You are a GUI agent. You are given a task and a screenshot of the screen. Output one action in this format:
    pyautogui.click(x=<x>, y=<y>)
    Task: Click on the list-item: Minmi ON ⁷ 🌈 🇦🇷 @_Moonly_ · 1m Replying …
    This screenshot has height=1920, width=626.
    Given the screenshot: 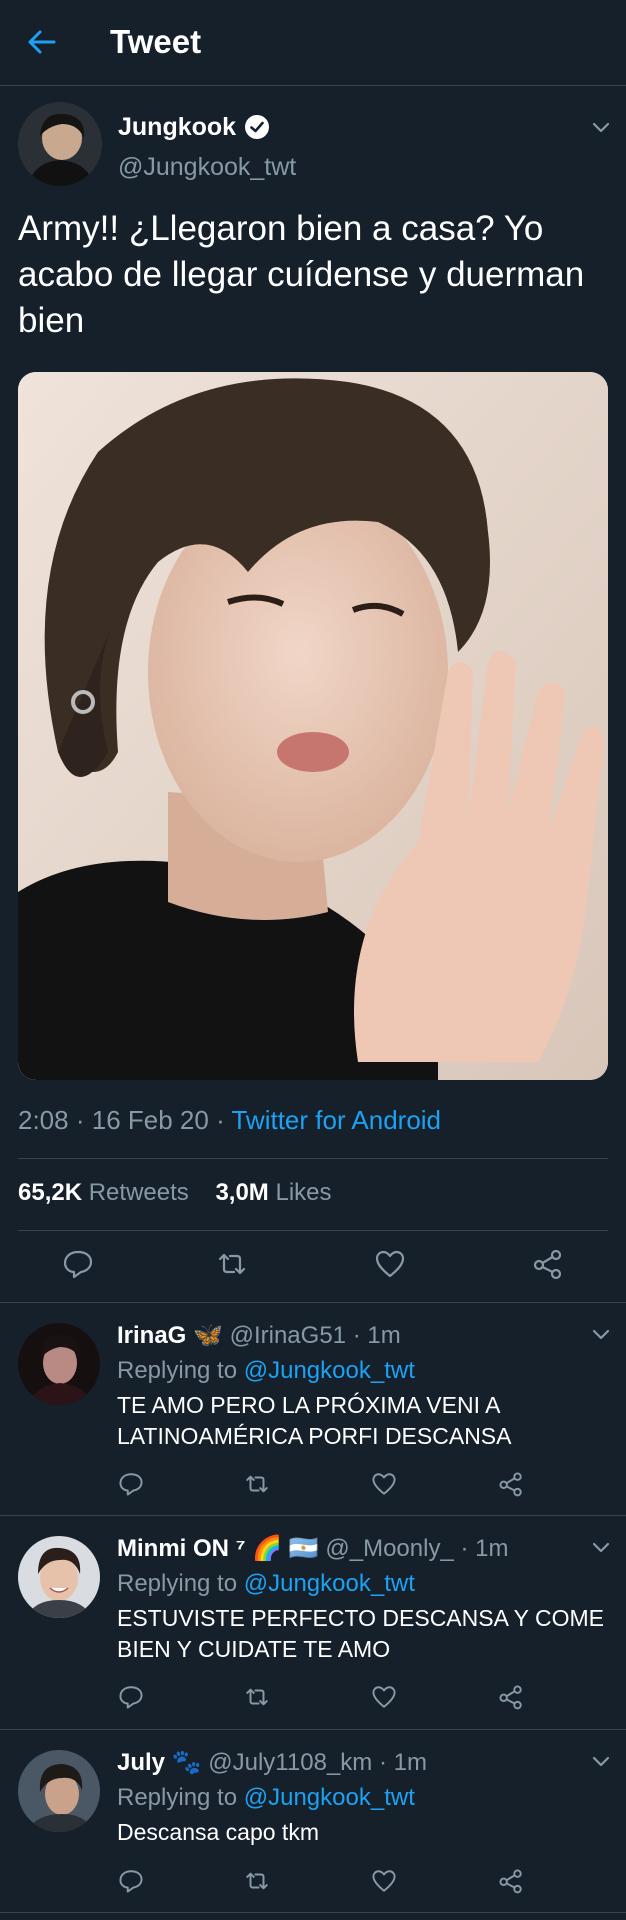 What is the action you would take?
    pyautogui.click(x=313, y=1622)
    